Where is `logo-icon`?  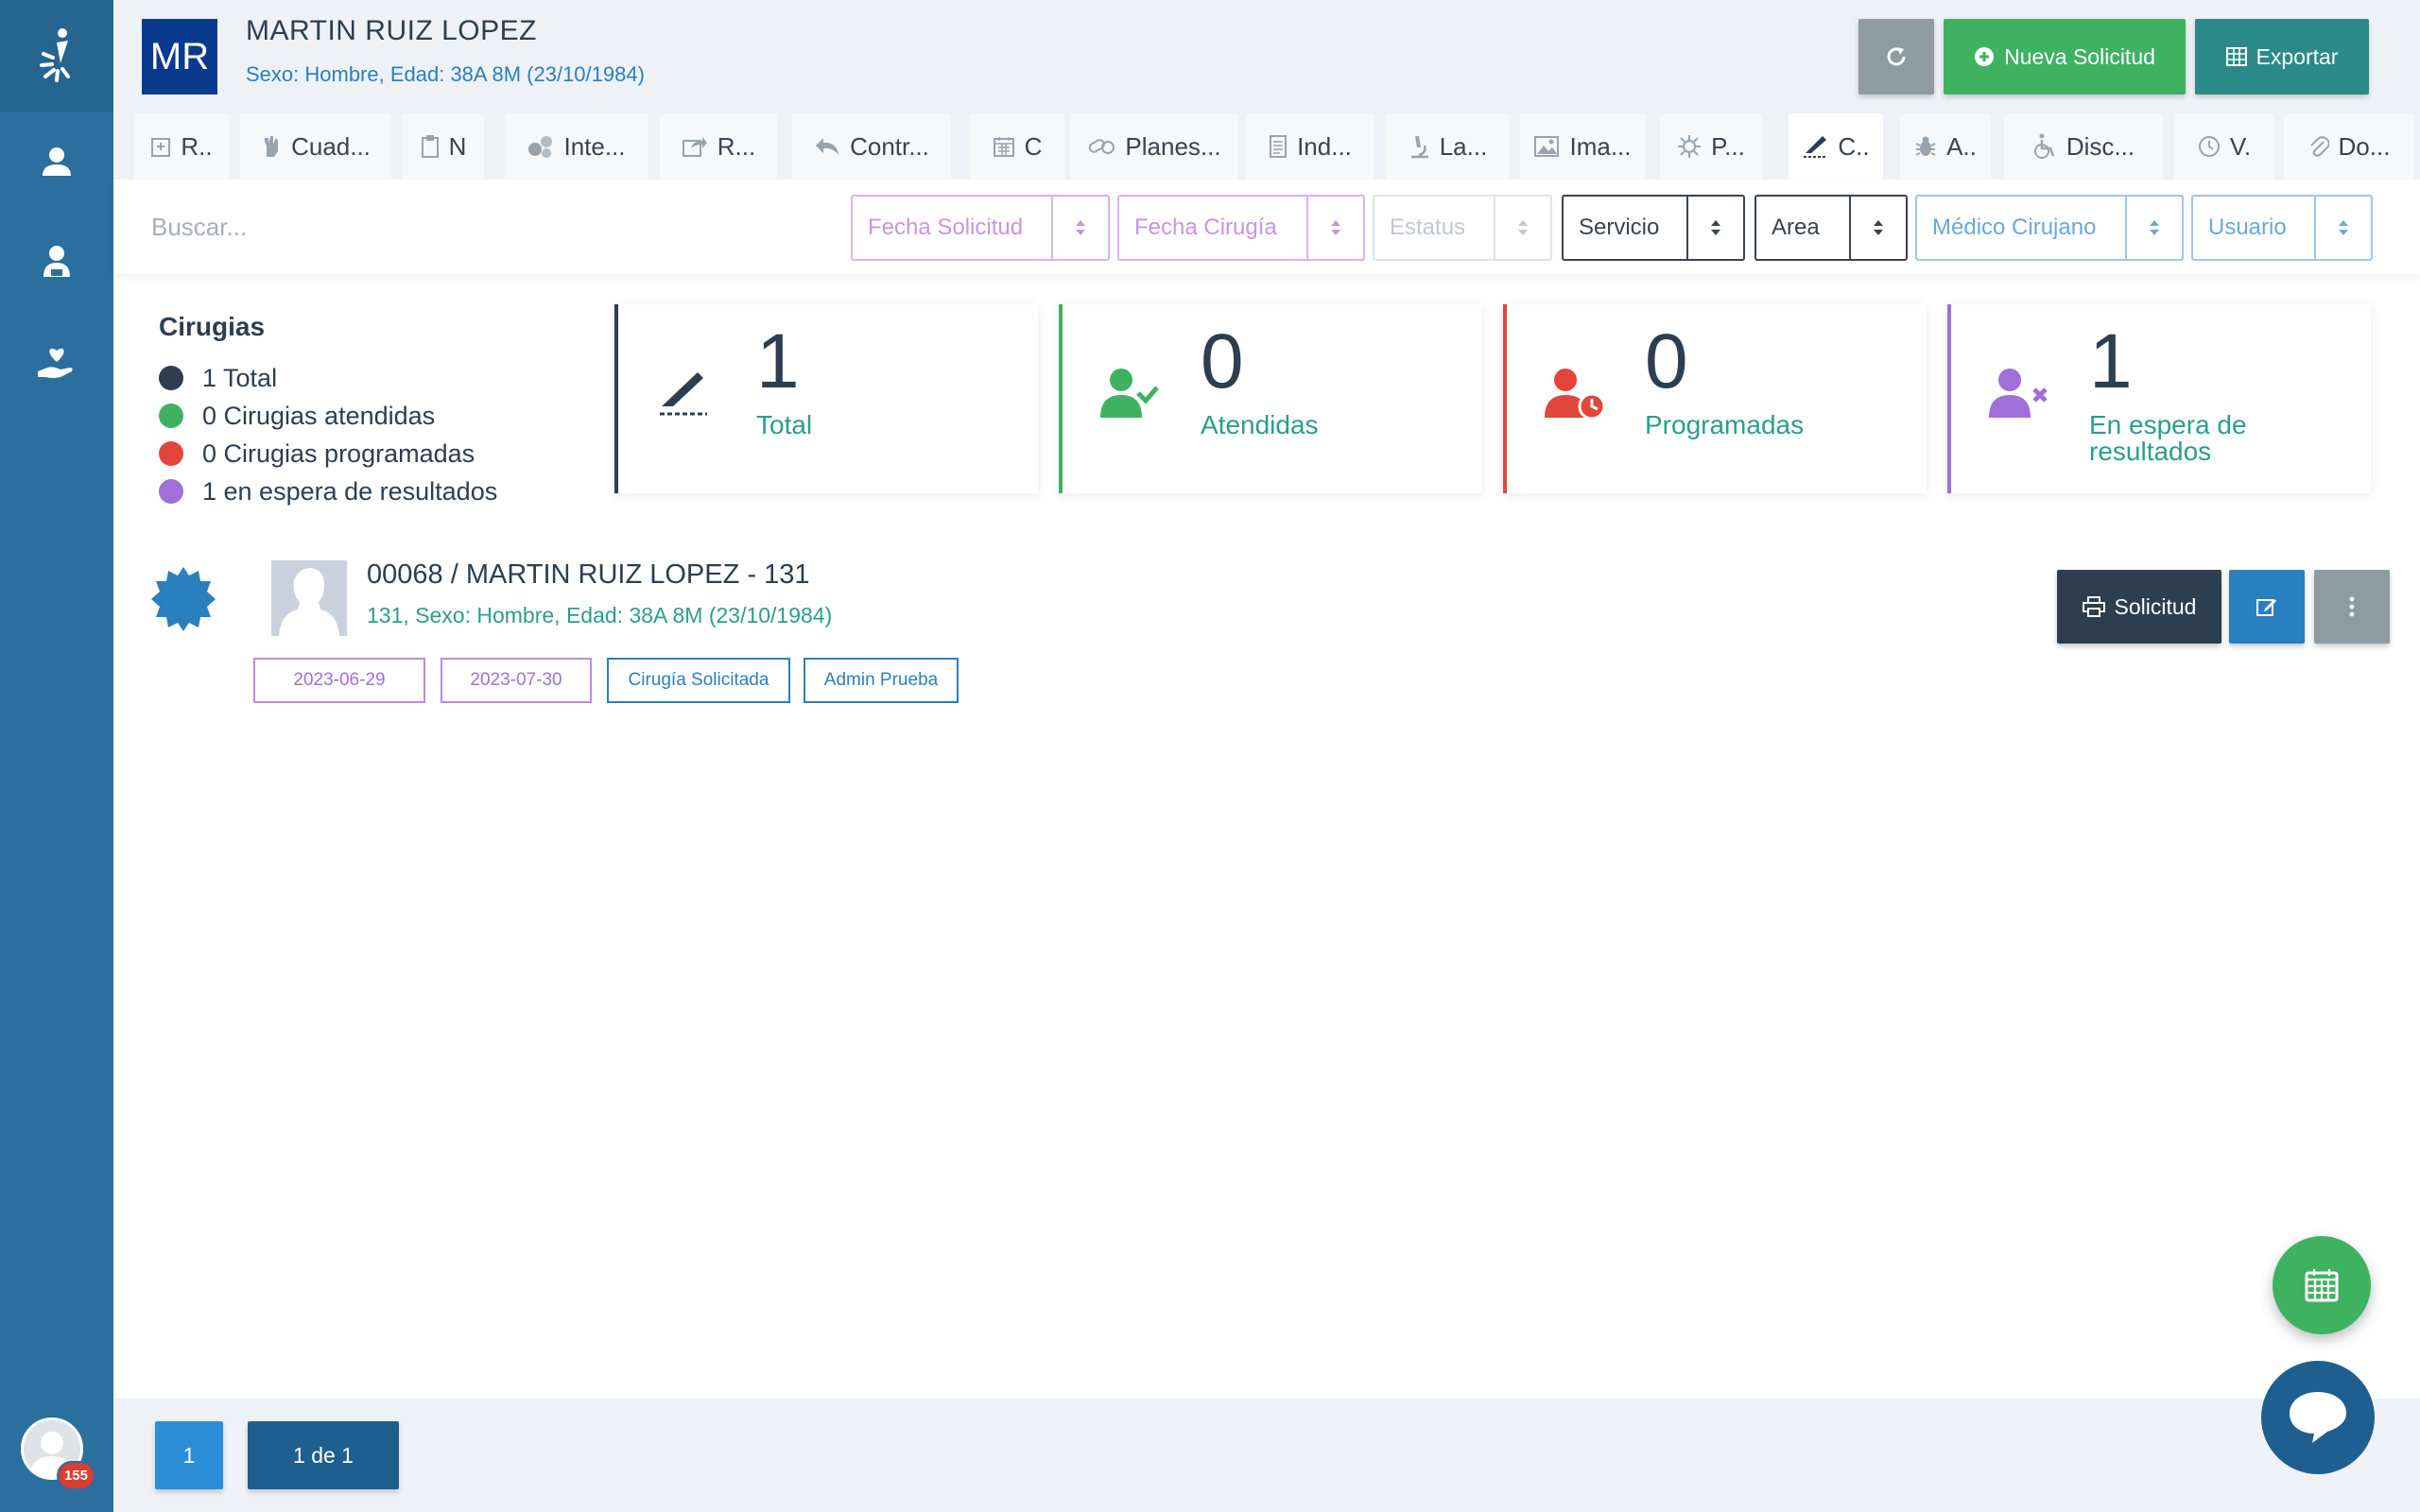 logo-icon is located at coordinates (55, 55).